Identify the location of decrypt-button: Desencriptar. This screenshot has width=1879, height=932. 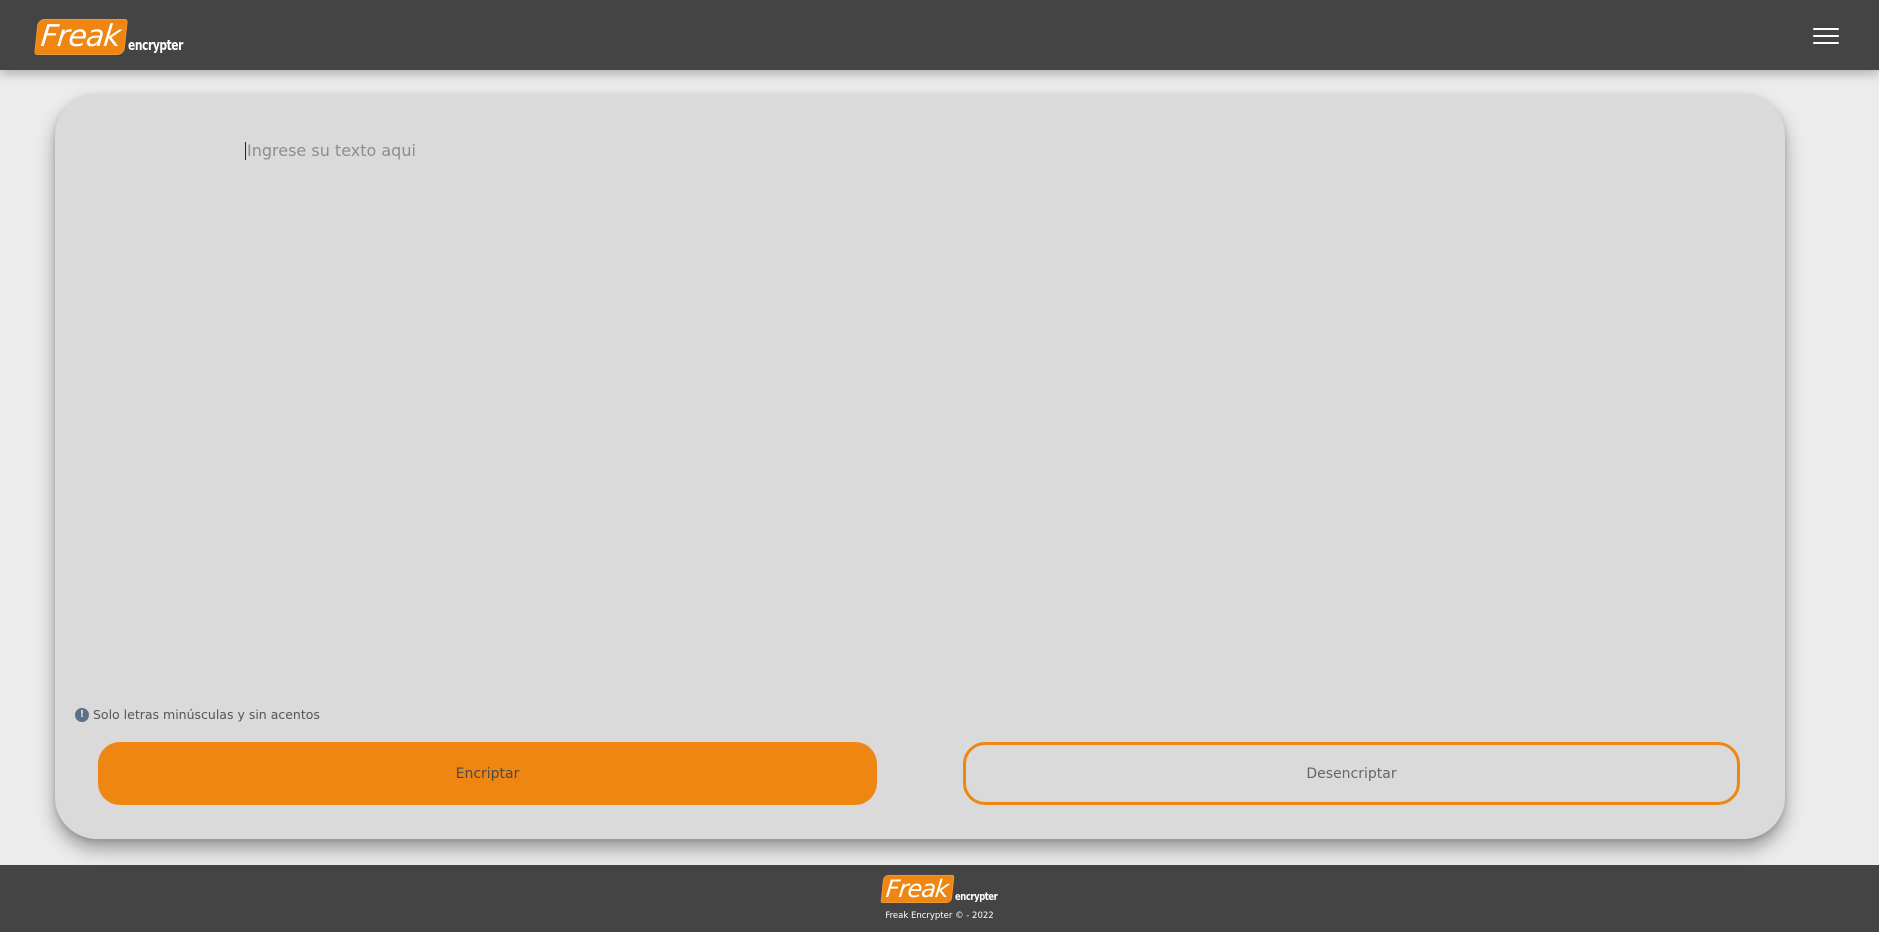
(1351, 773).